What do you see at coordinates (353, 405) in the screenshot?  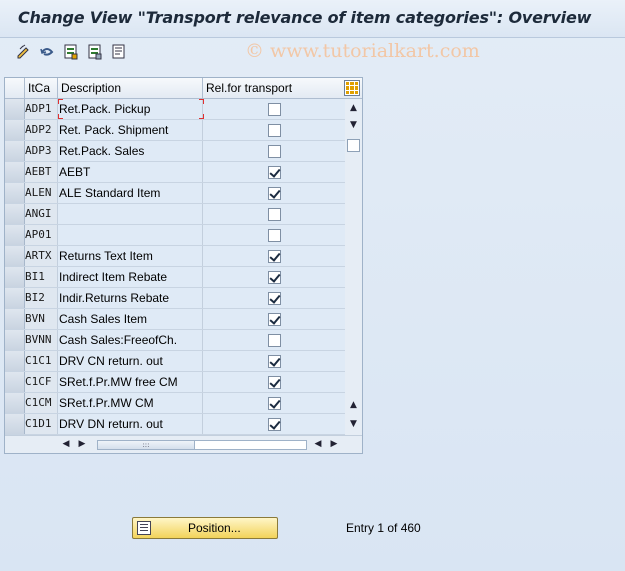 I see `page-up-icon: ▲` at bounding box center [353, 405].